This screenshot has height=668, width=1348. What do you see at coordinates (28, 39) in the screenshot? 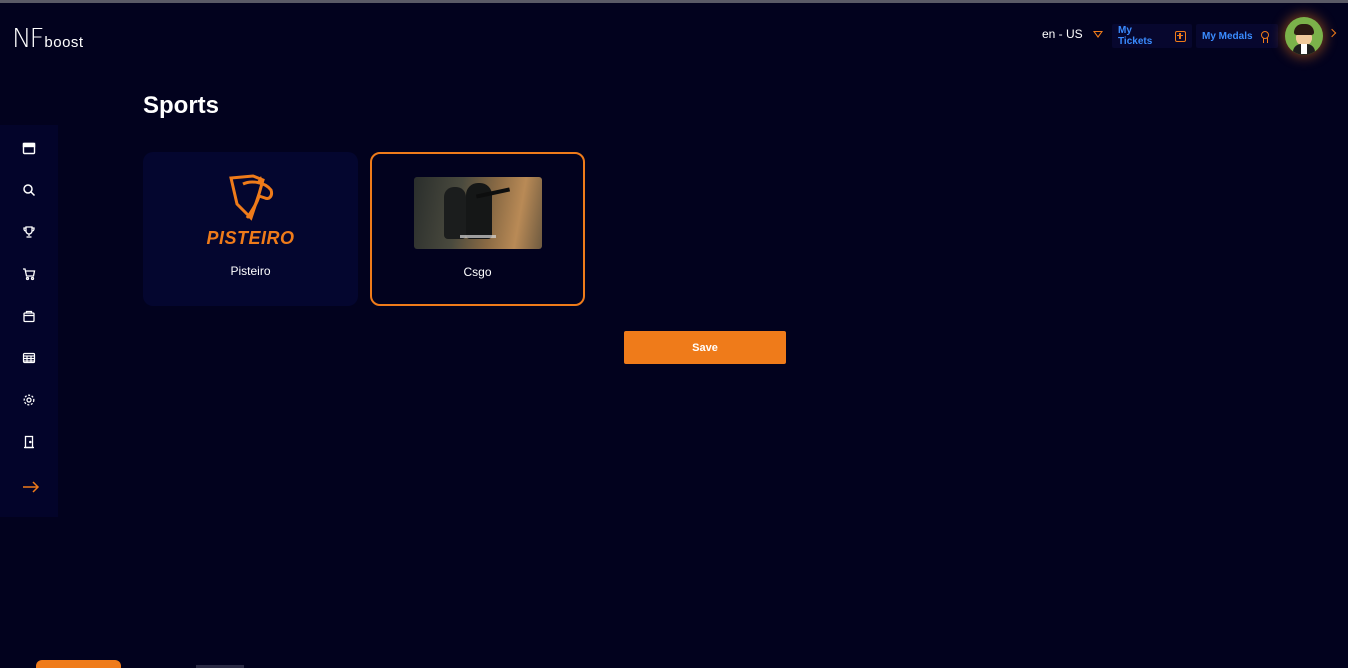
I see `logo-nf: NF` at bounding box center [28, 39].